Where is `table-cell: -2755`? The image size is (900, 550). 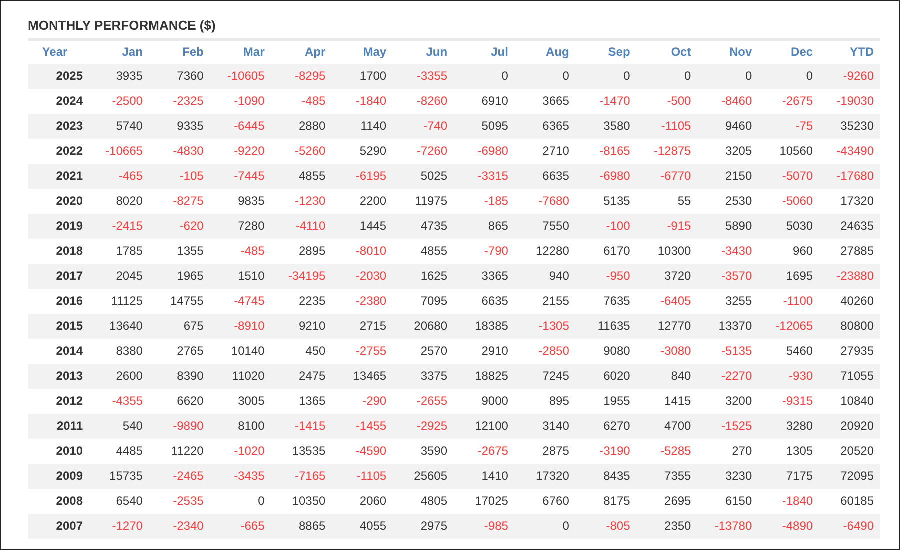 table-cell: -2755 is located at coordinates (362, 351).